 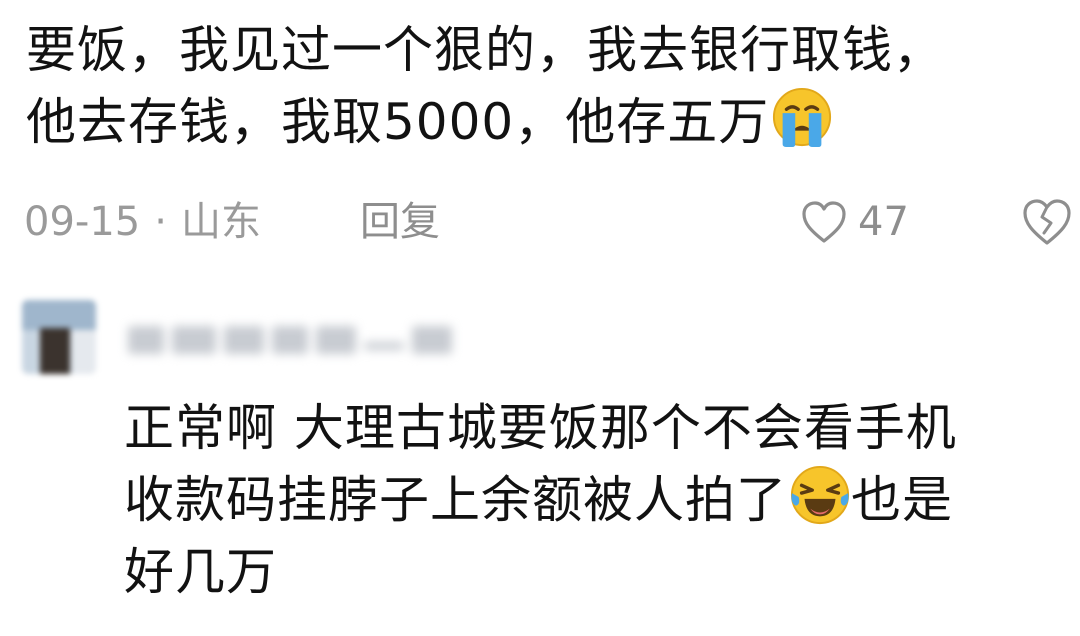 What do you see at coordinates (398, 122) in the screenshot?
I see `comment-line-2-text: 他去存钱，我取5000，他存五万` at bounding box center [398, 122].